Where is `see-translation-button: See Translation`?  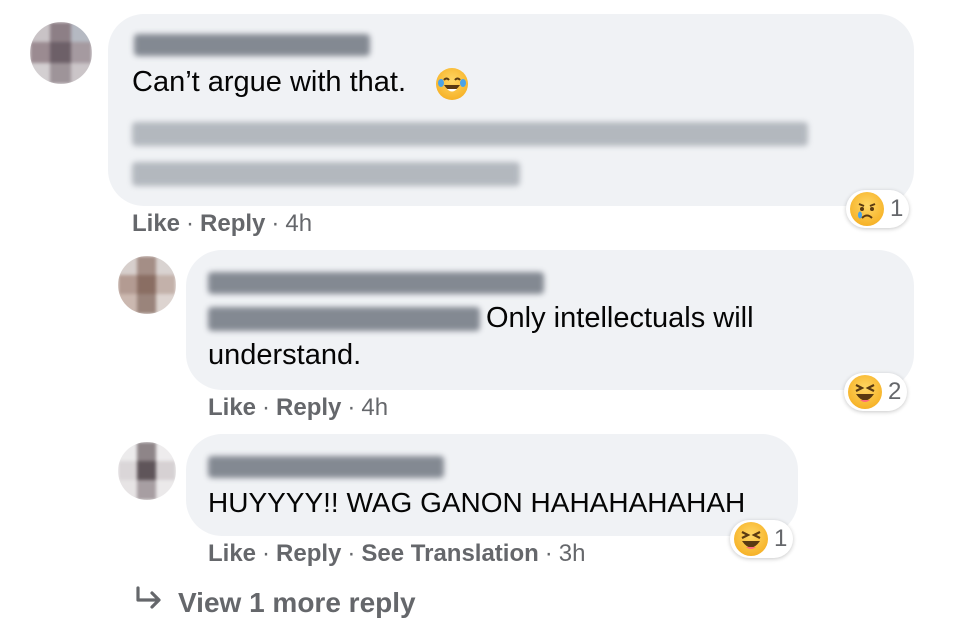
see-translation-button: See Translation is located at coordinates (449, 553).